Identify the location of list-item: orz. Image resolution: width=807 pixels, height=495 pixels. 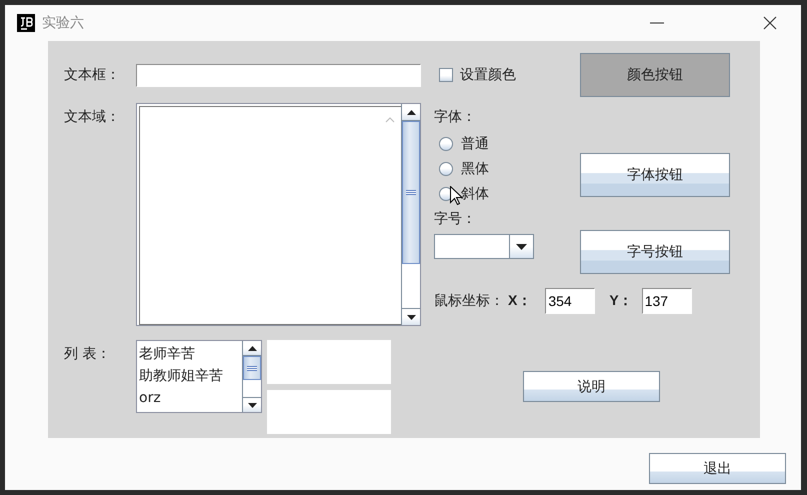
(190, 398).